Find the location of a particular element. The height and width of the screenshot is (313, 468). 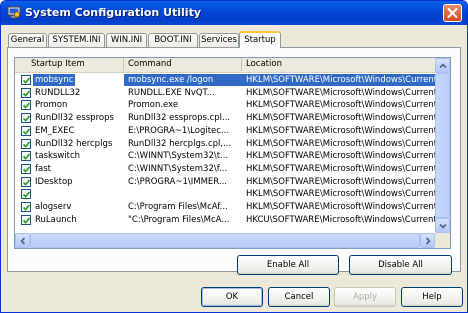

scroll-right-button is located at coordinates (427, 240).